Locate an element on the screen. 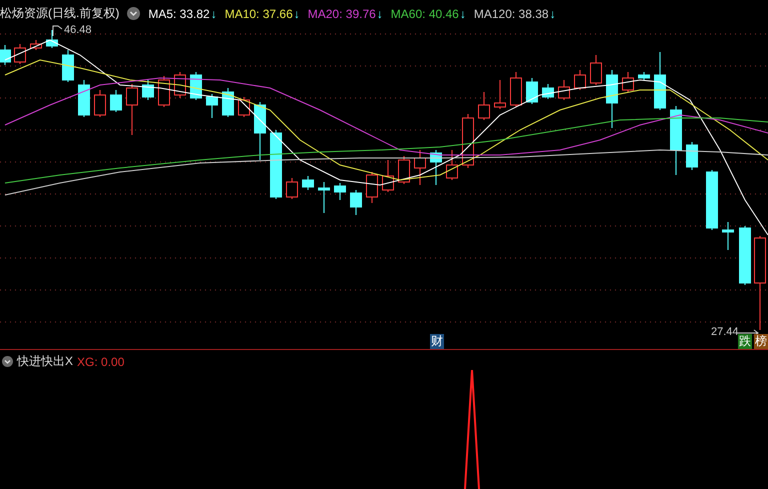 The image size is (768, 489). moving-average-value: MA5: 33.82 is located at coordinates (179, 13).